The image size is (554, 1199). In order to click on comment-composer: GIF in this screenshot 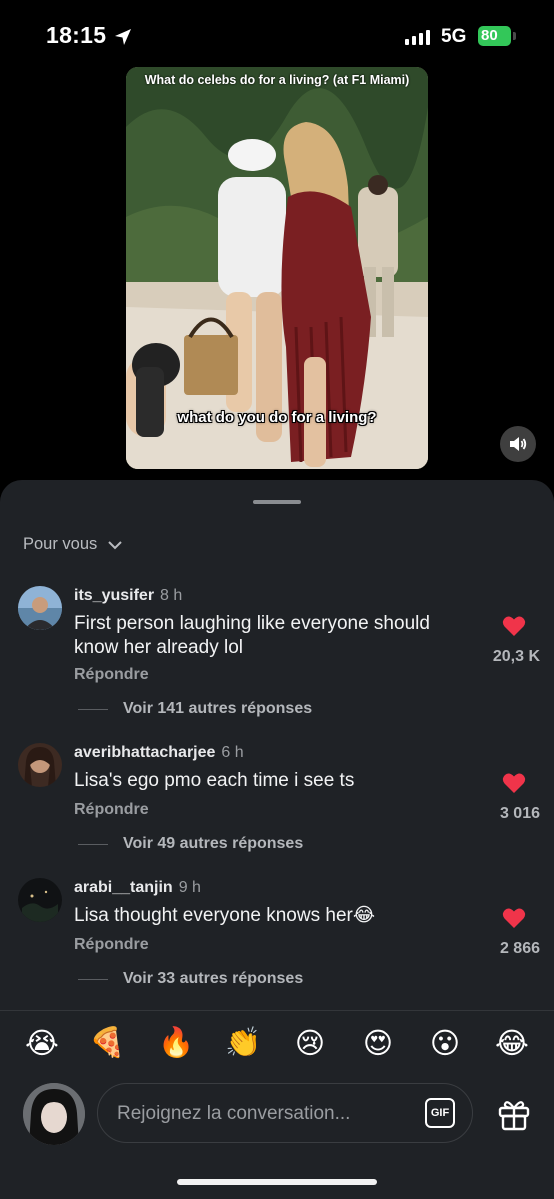, I will do `click(277, 1115)`.